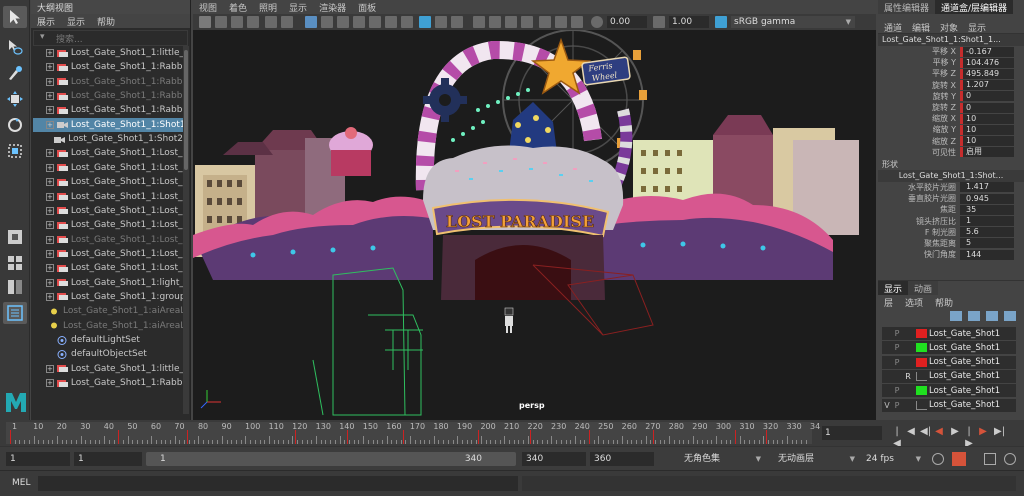  Describe the element at coordinates (545, 22) in the screenshot. I see `hud-icon` at that location.